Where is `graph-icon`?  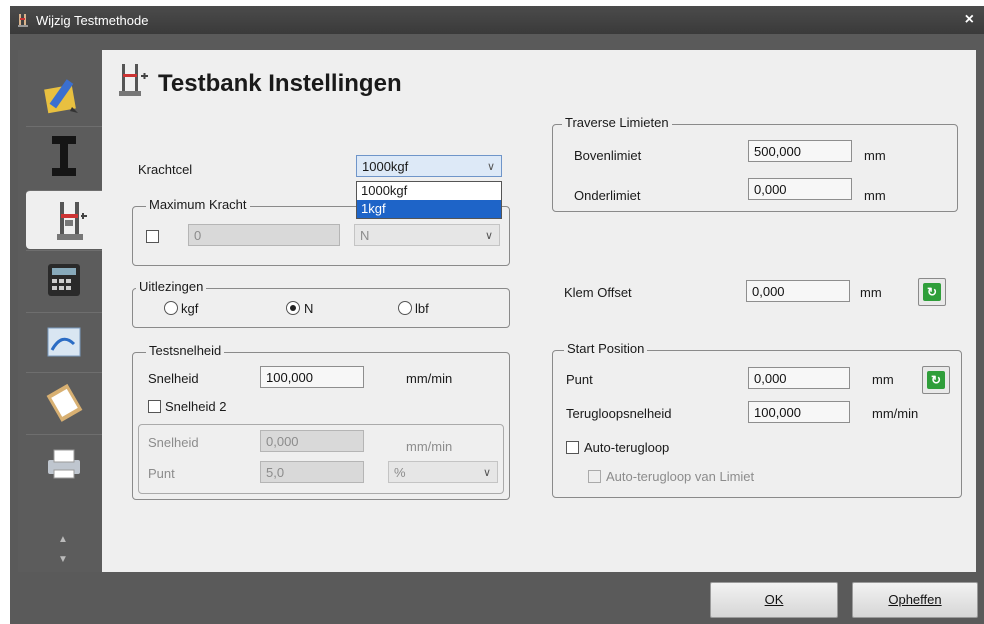
graph-icon is located at coordinates (64, 342).